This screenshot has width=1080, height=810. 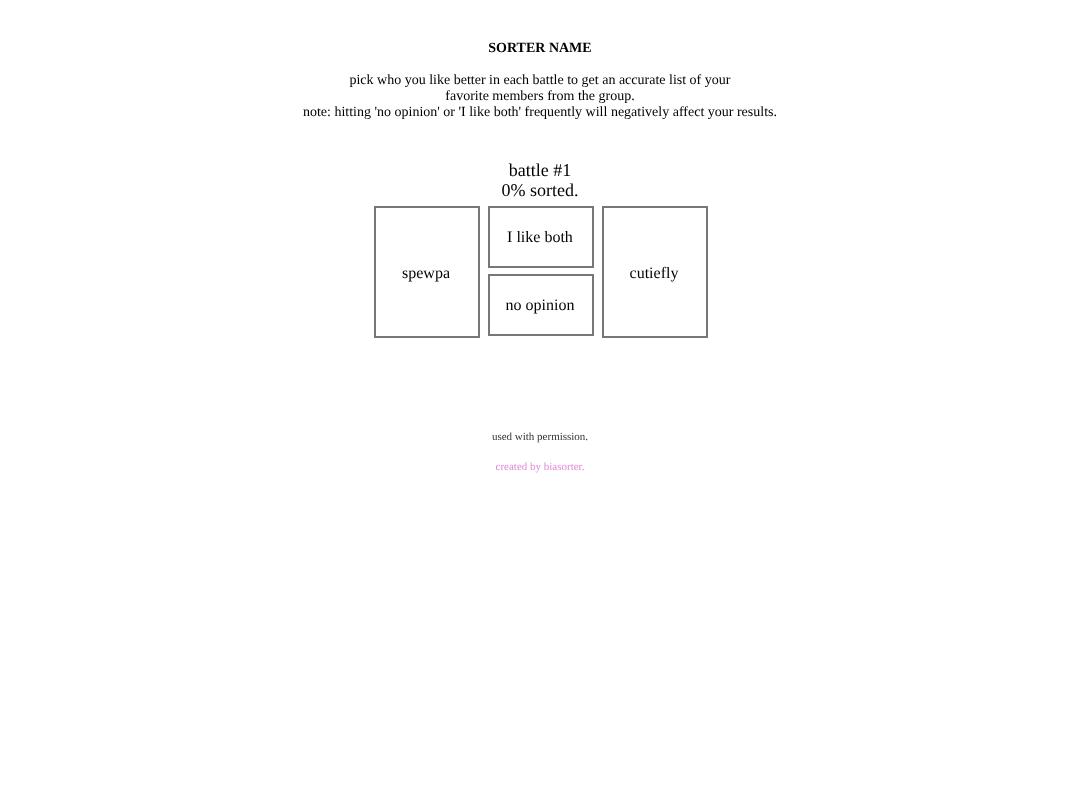 I want to click on progress-text: 0% sorted., so click(x=540, y=190).